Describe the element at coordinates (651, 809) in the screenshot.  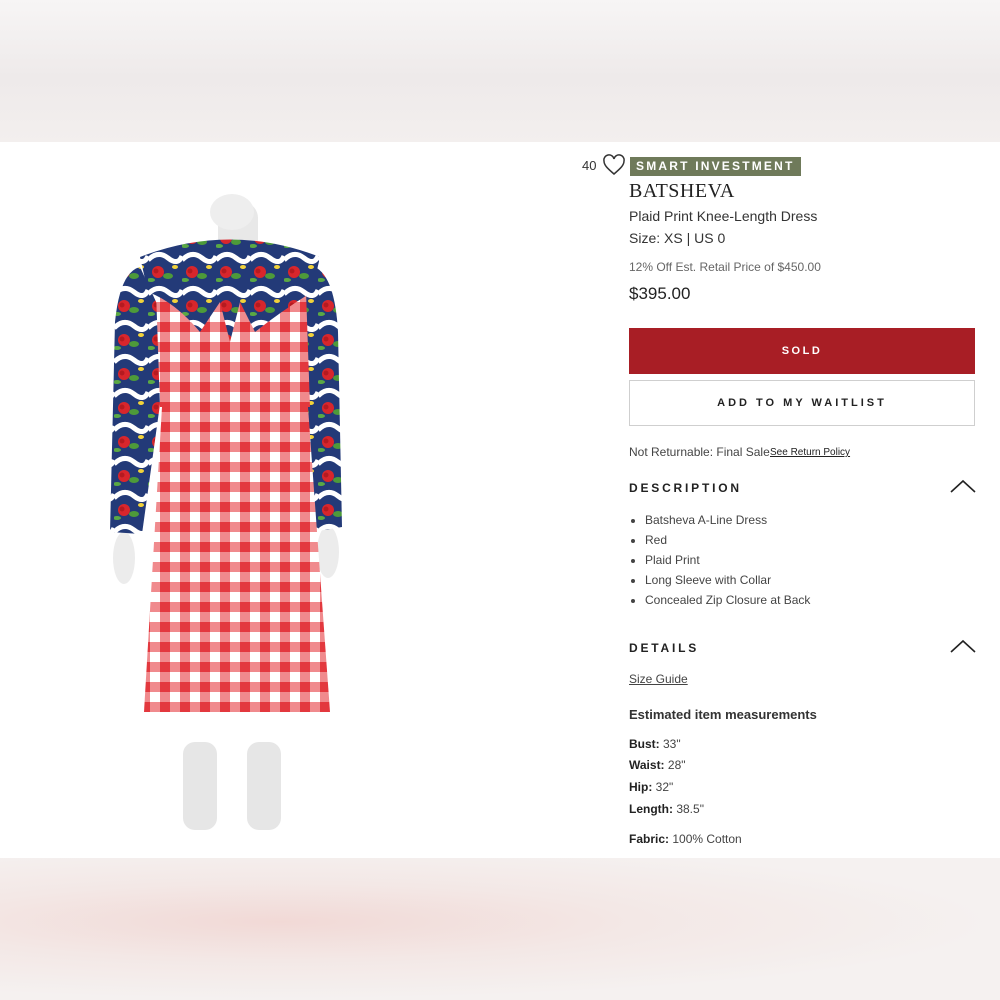
I see `measurement-label: Length:` at that location.